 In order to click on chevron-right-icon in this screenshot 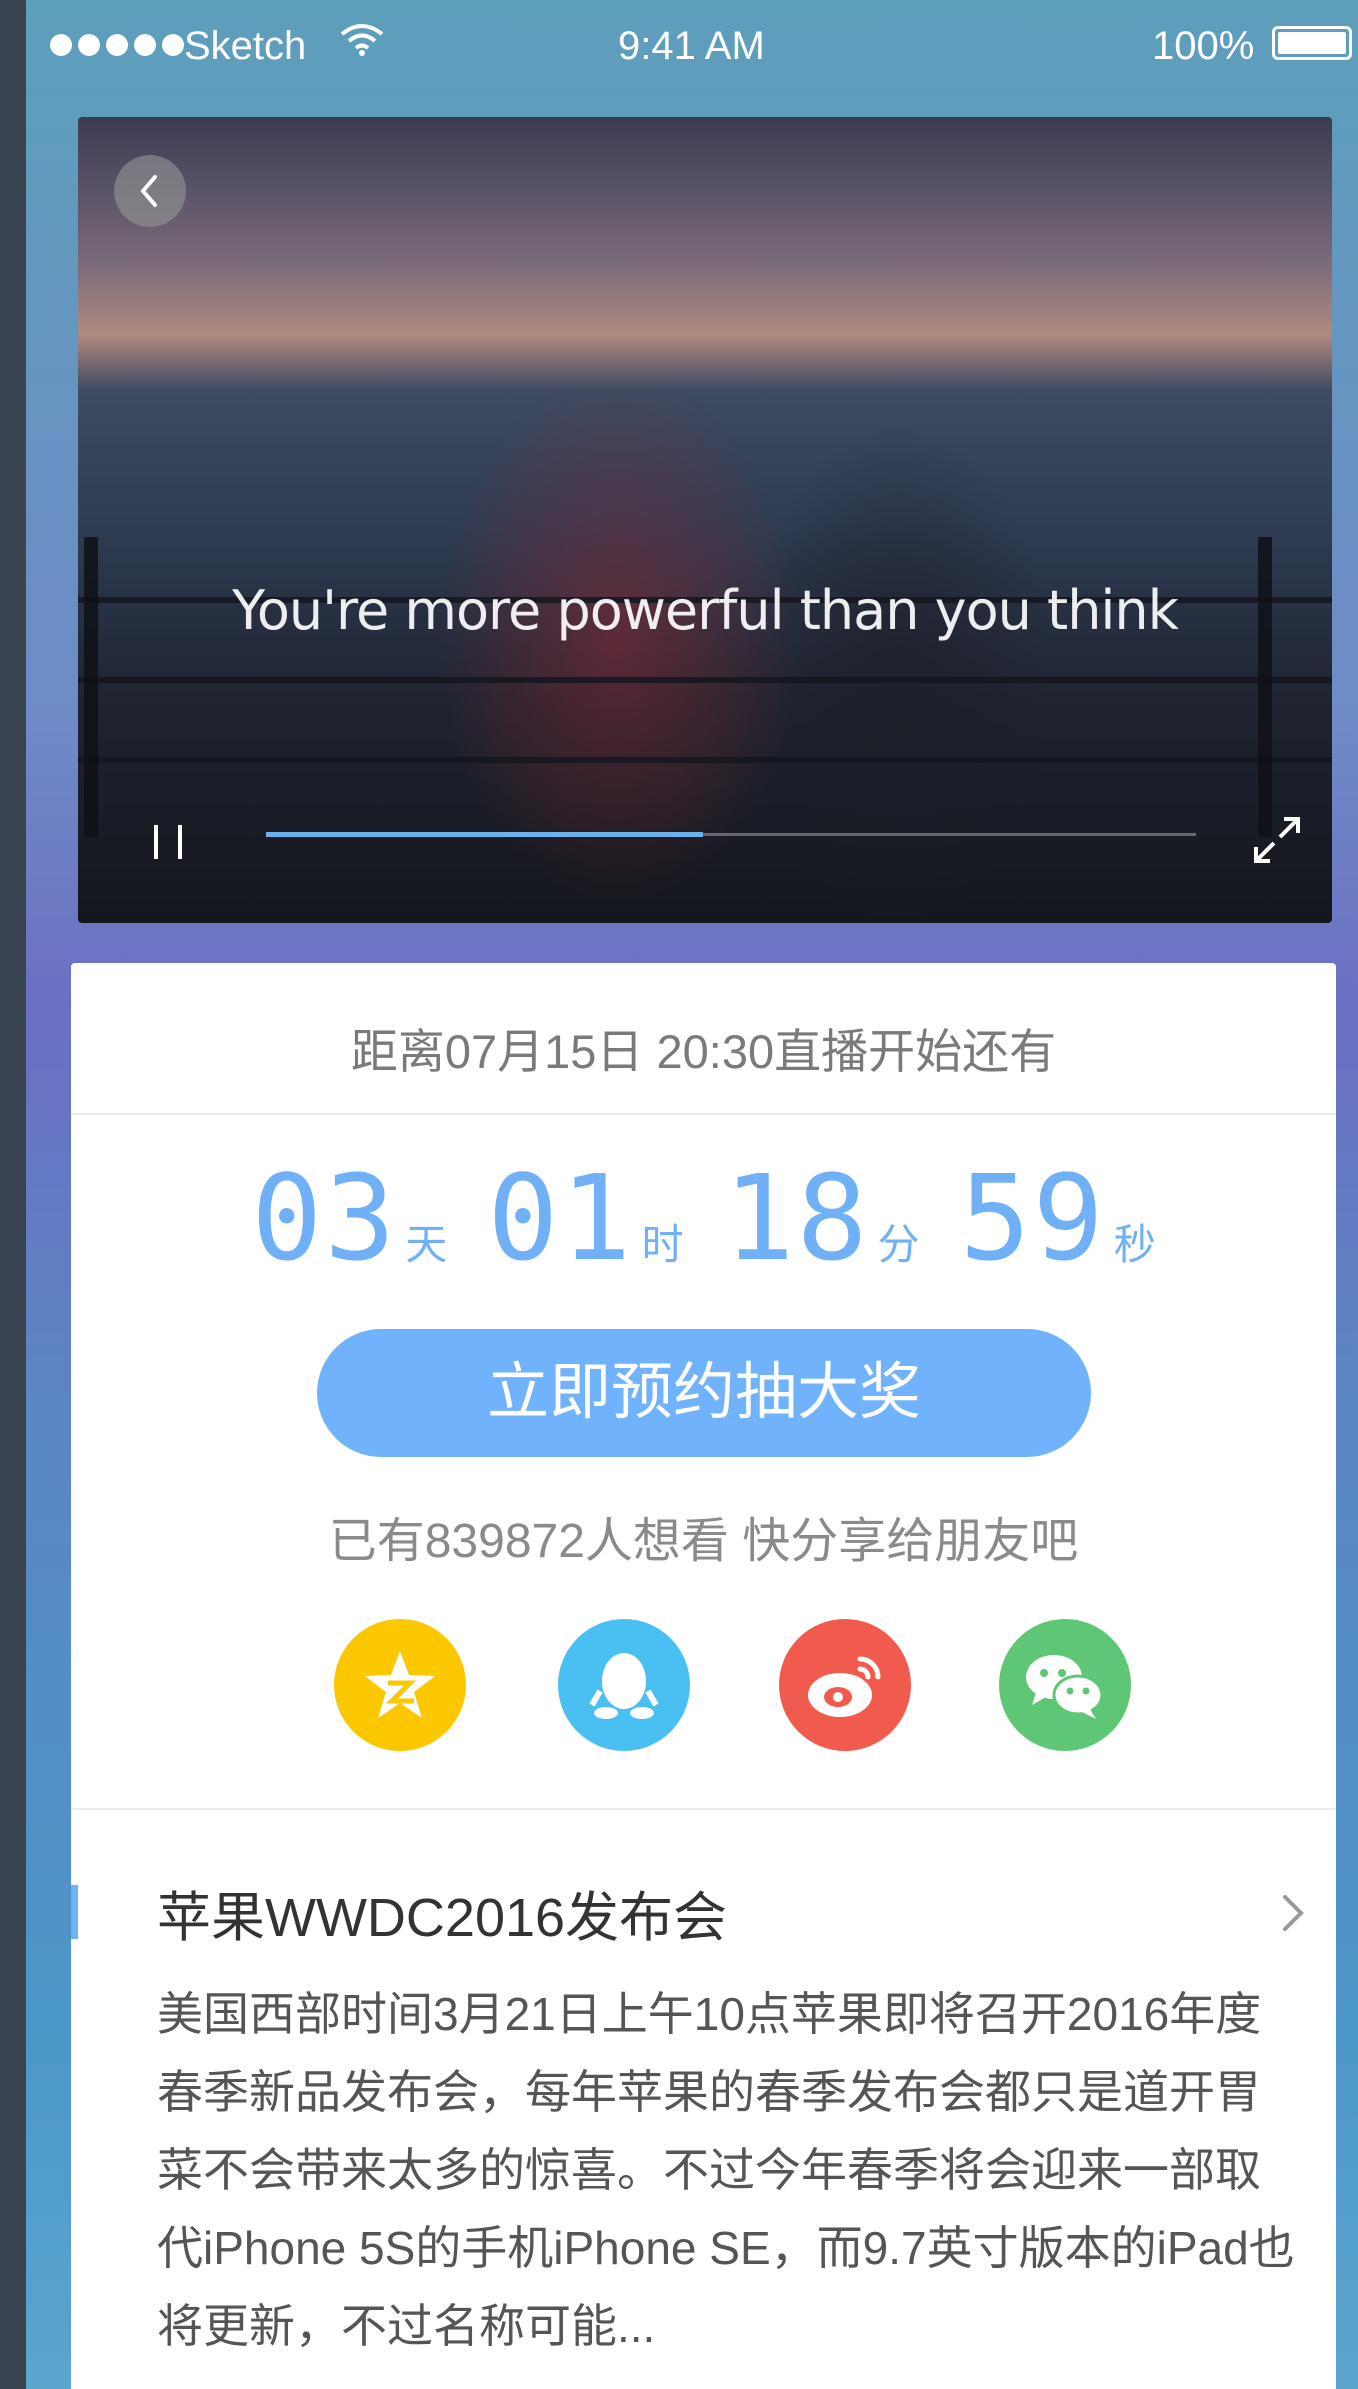, I will do `click(1293, 1913)`.